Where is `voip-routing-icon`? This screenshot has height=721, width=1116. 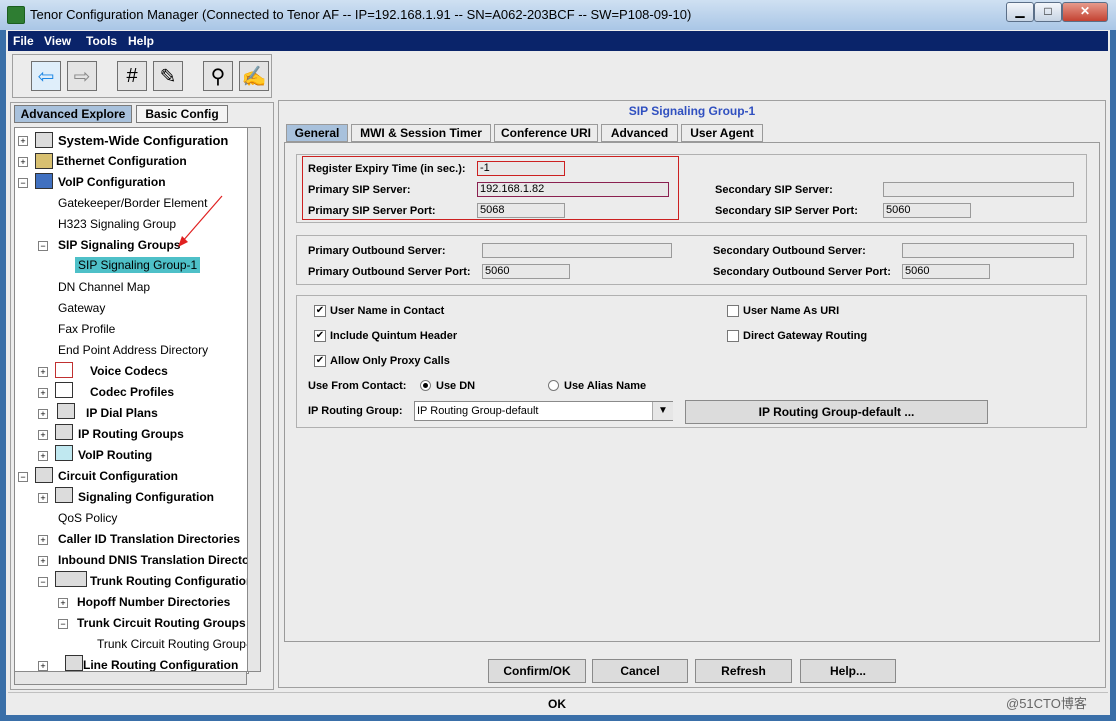 voip-routing-icon is located at coordinates (64, 453).